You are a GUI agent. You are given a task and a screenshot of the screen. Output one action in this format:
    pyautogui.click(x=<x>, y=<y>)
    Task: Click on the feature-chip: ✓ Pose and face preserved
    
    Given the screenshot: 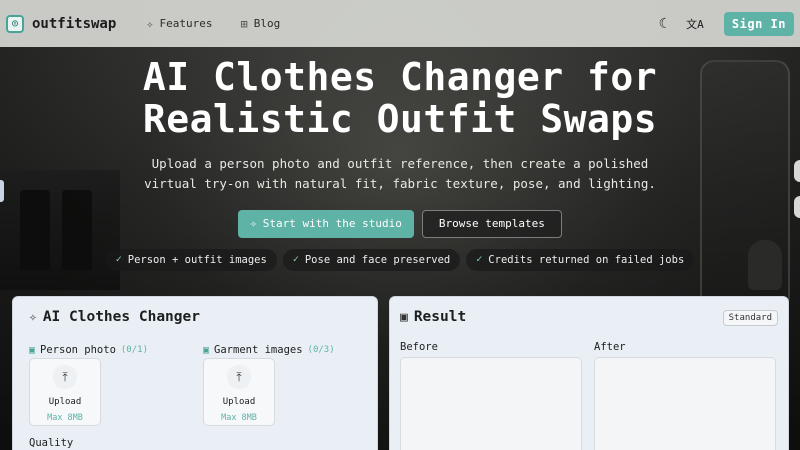 What is the action you would take?
    pyautogui.click(x=371, y=260)
    